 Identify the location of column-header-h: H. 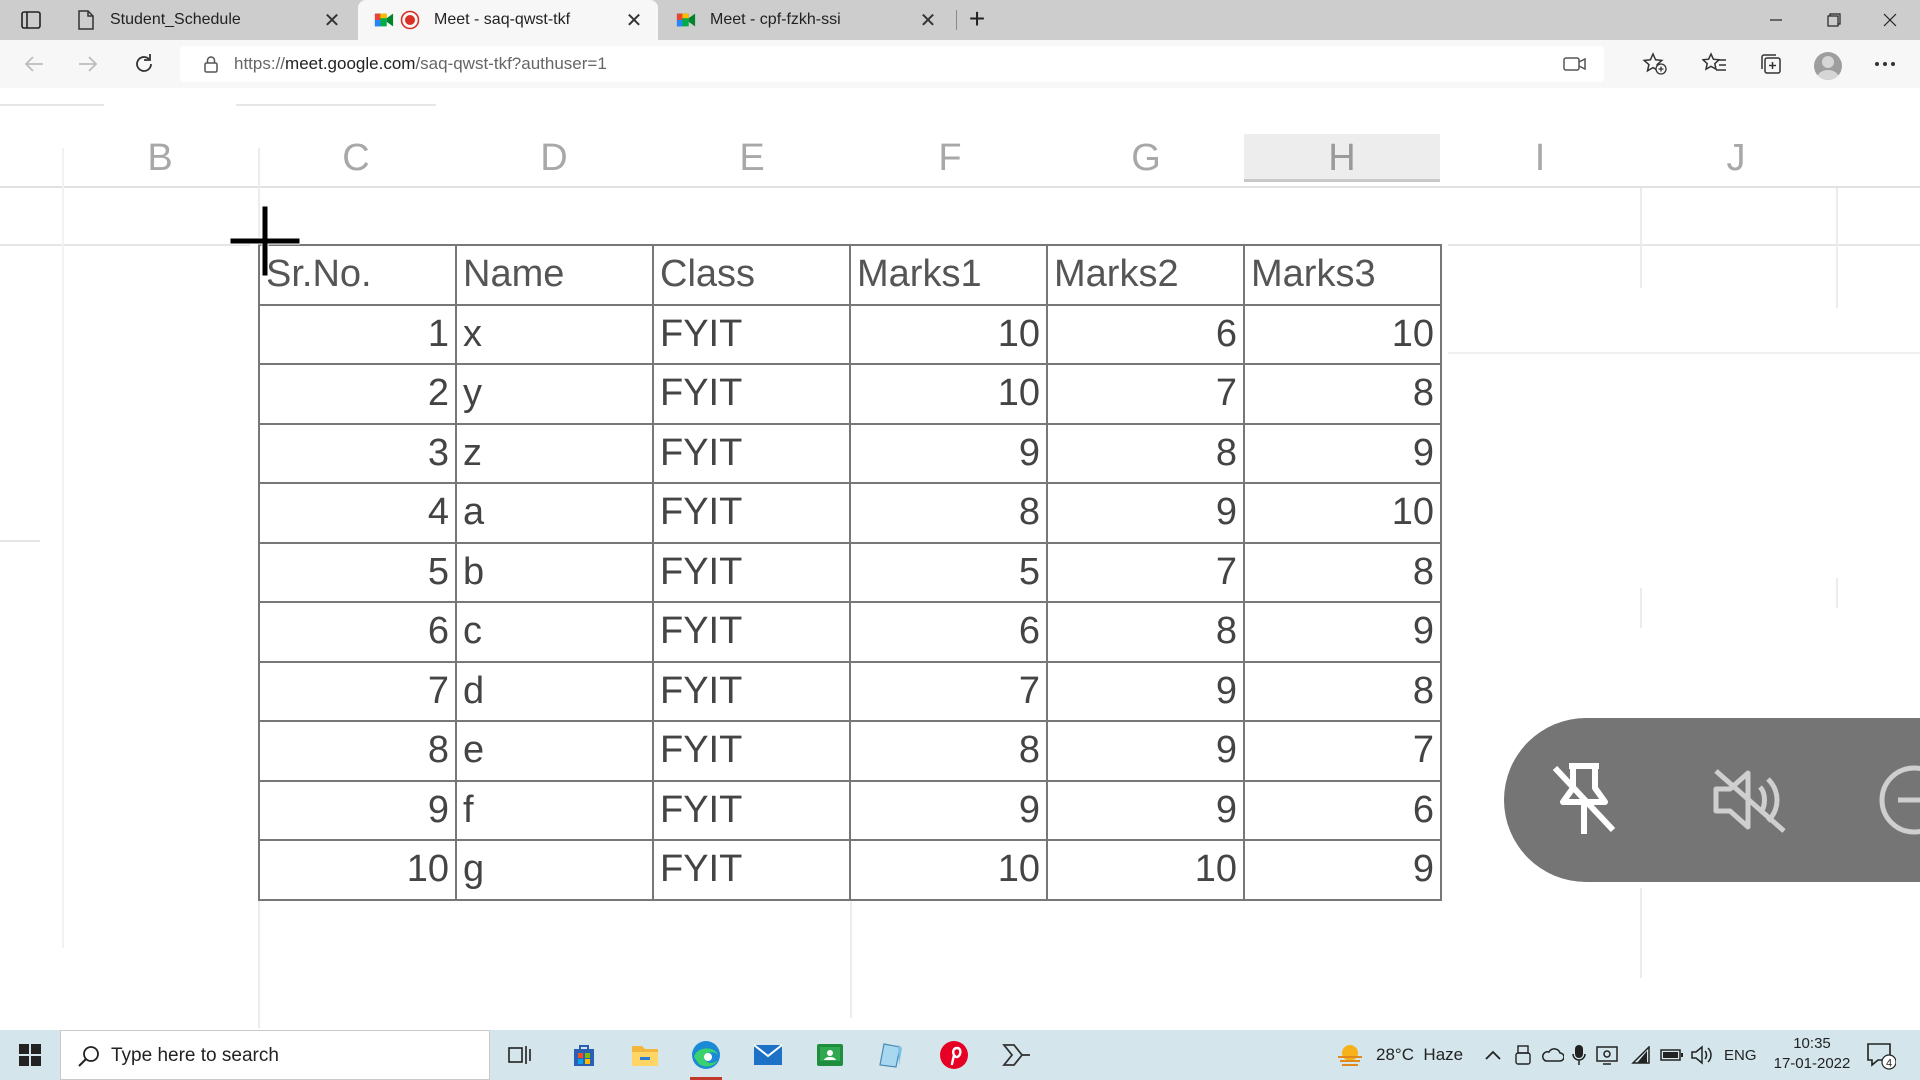
(1342, 158).